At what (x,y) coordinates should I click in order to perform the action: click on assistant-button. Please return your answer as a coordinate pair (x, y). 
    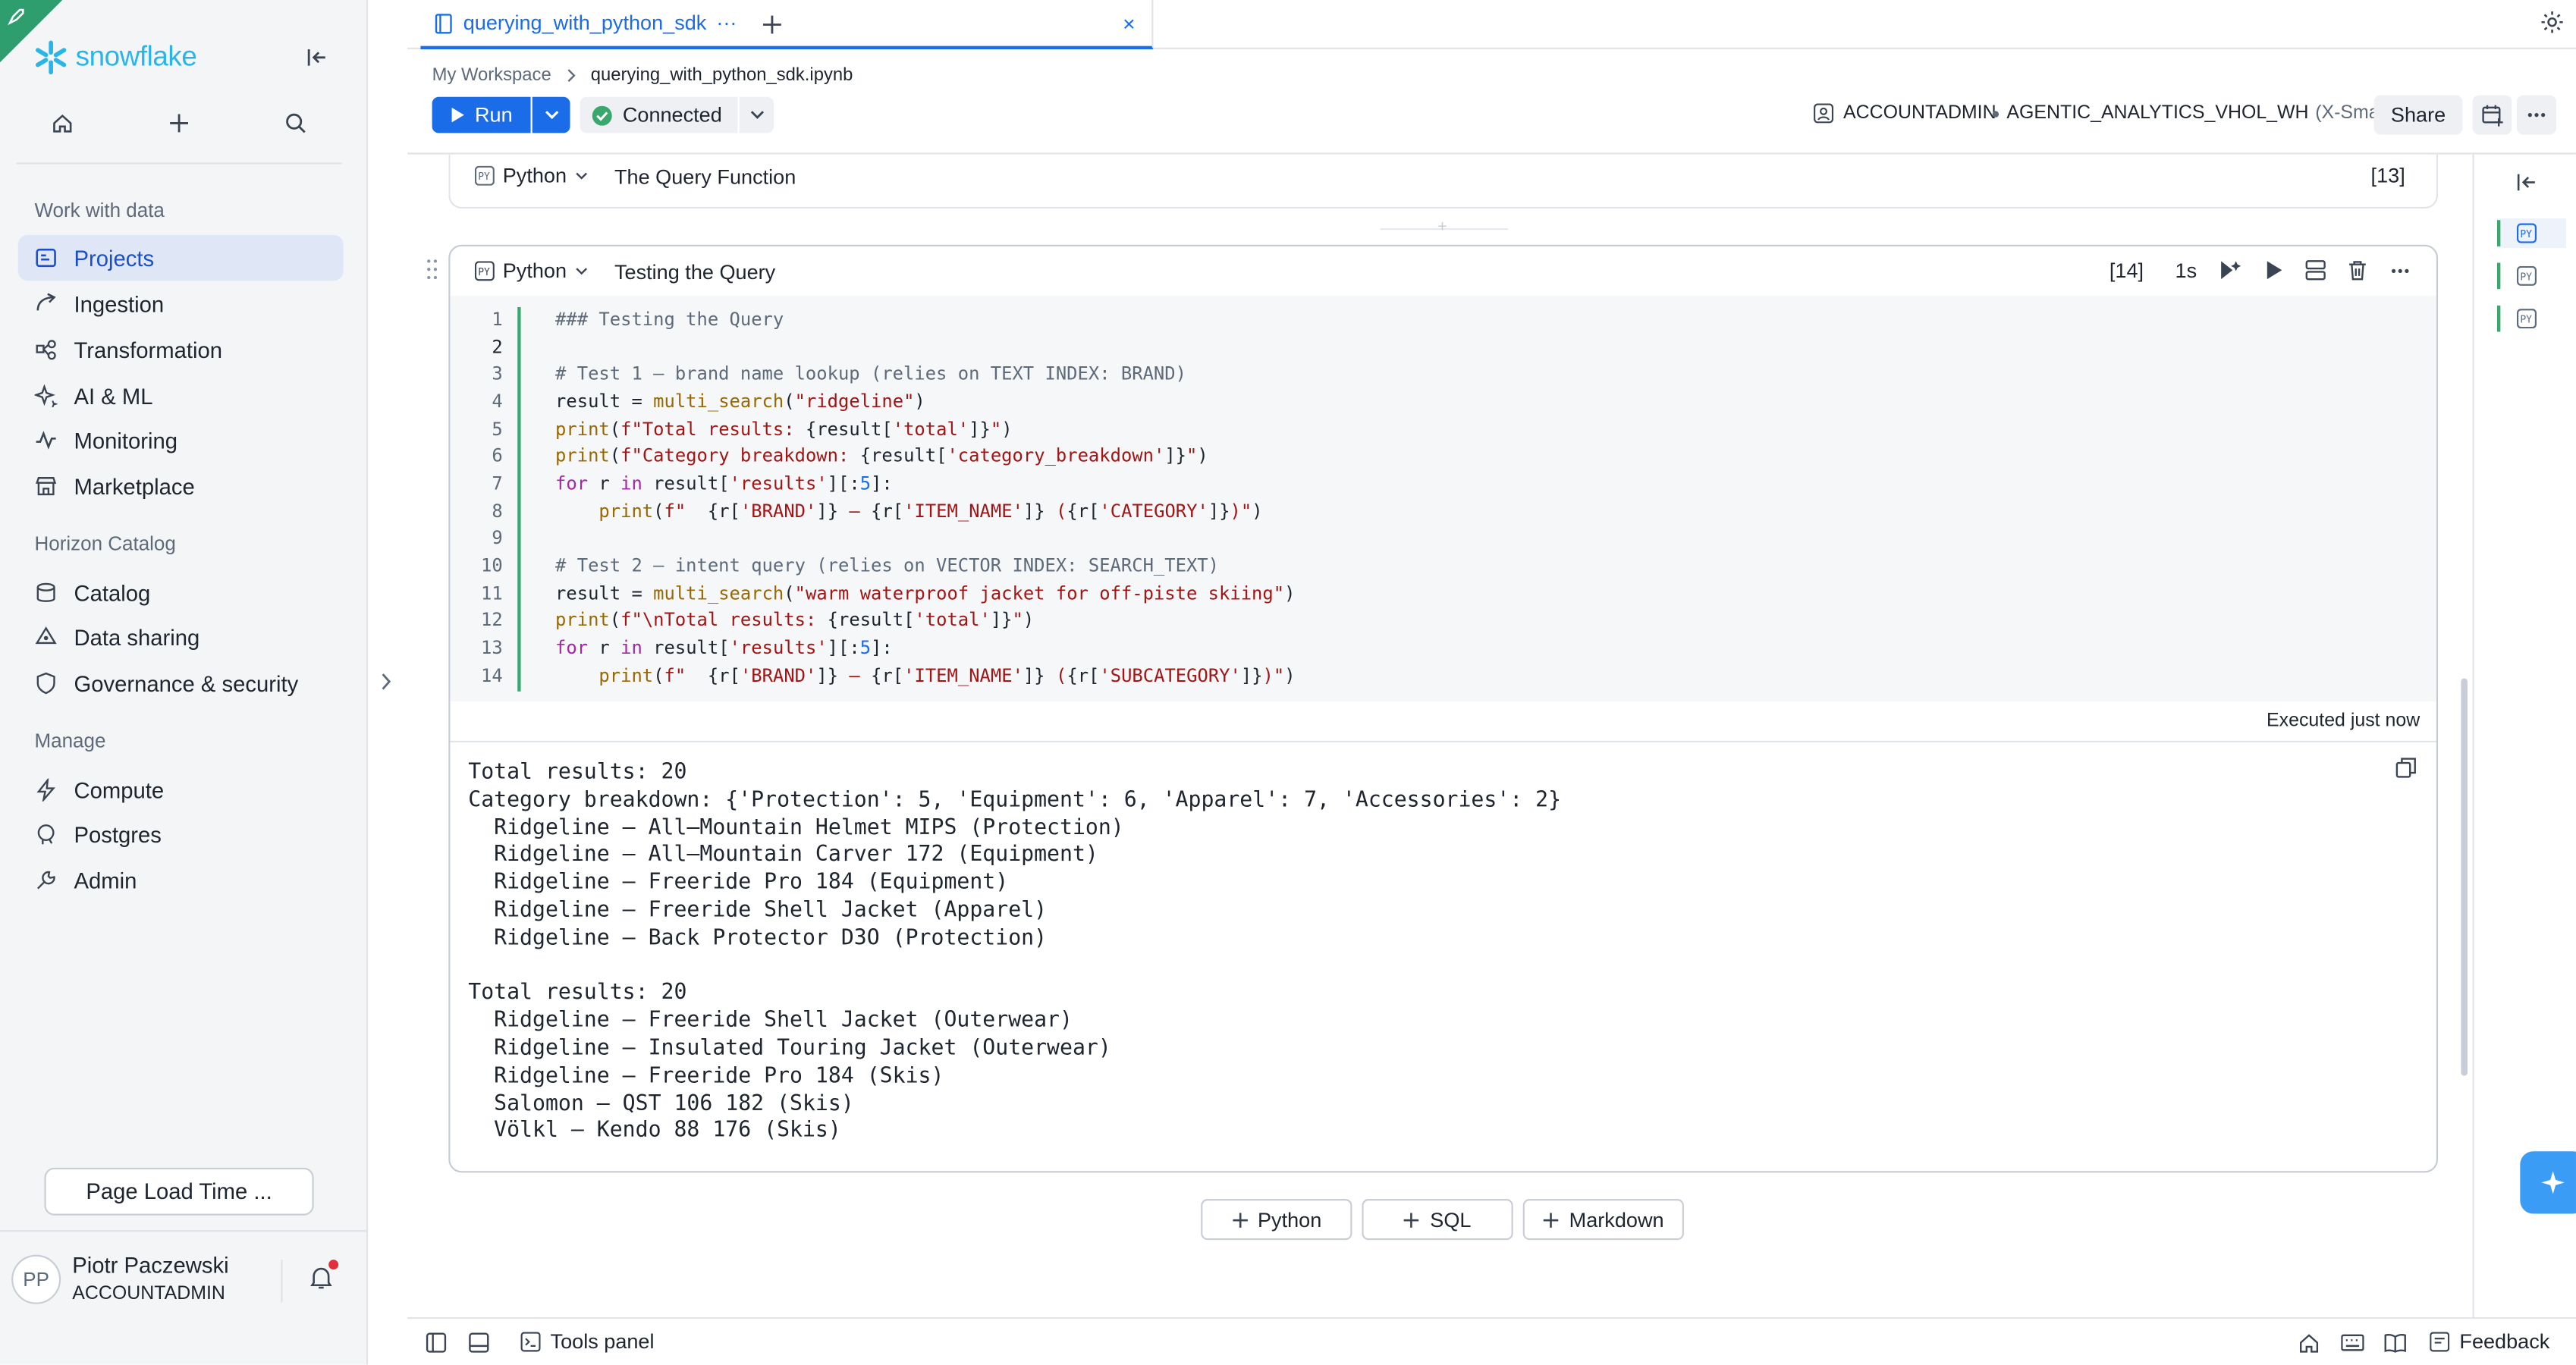
    Looking at the image, I should click on (2548, 1182).